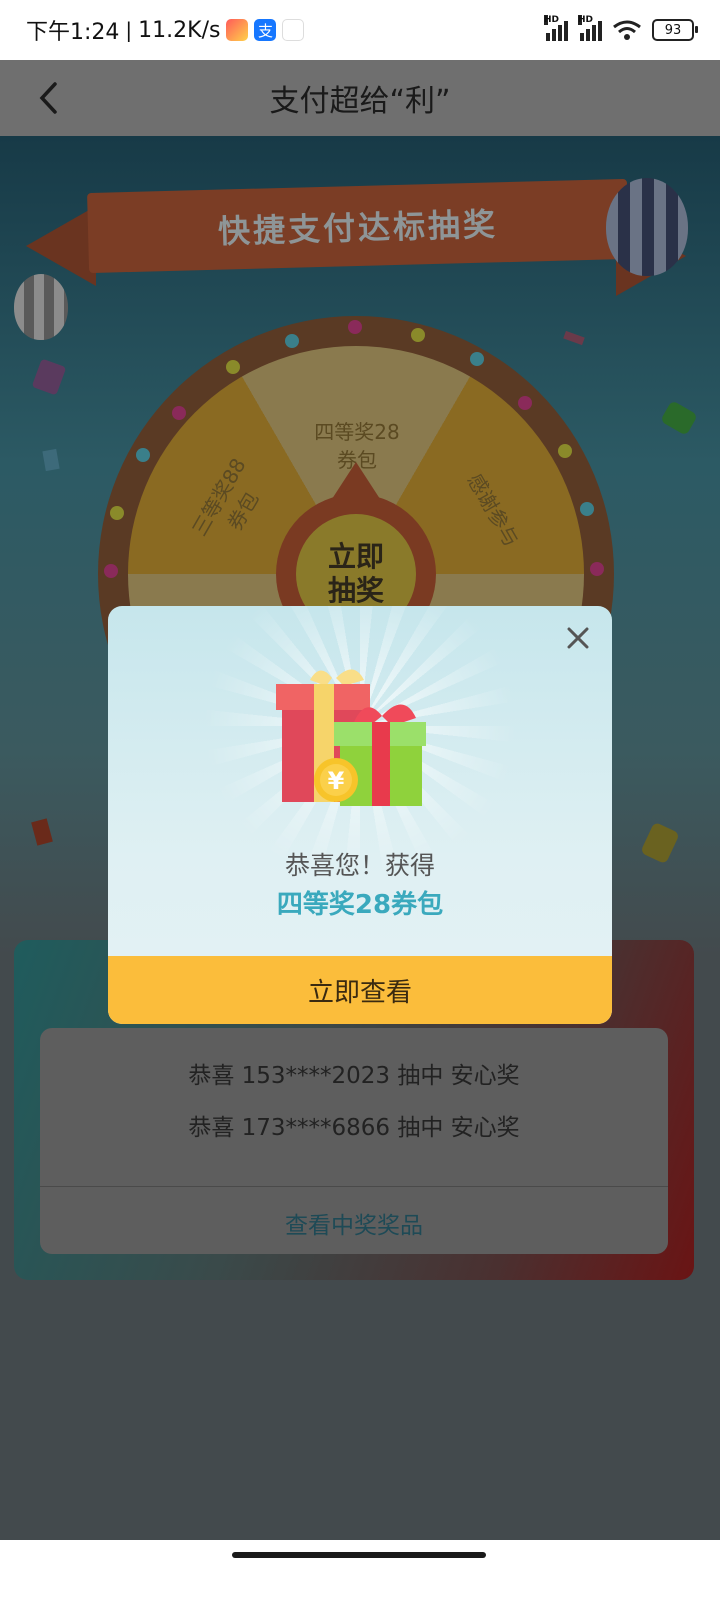  What do you see at coordinates (359, 865) in the screenshot?
I see `modal-congrats: 恭喜您！获得` at bounding box center [359, 865].